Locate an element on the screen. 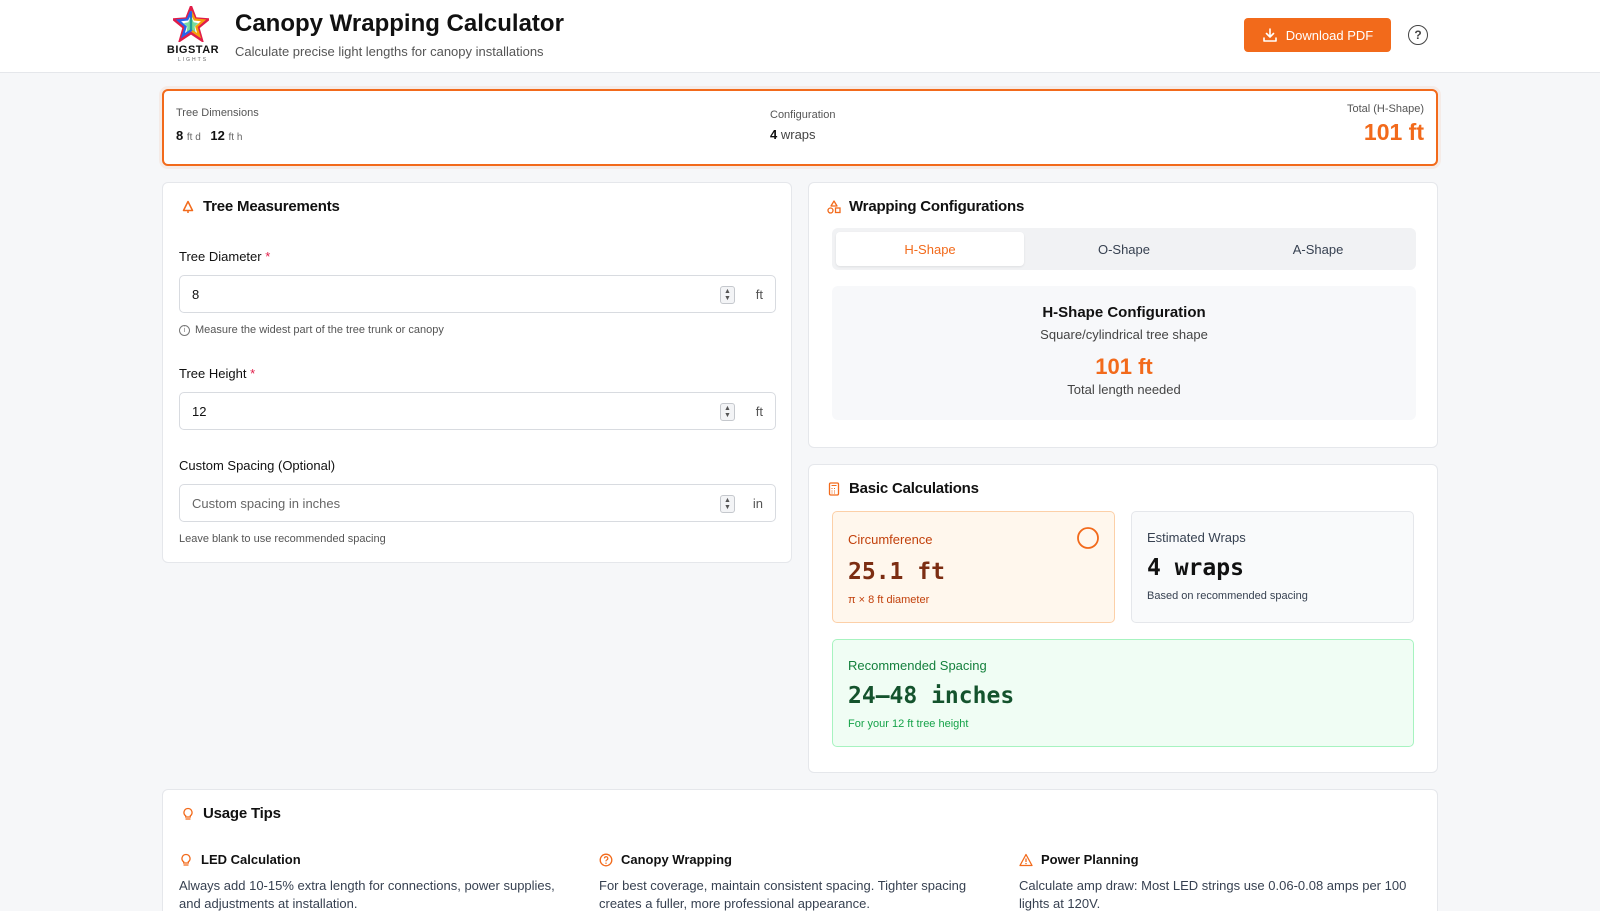 The height and width of the screenshot is (911, 1600). tree-diameter-label: Tree Diameter * is located at coordinates (224, 256).